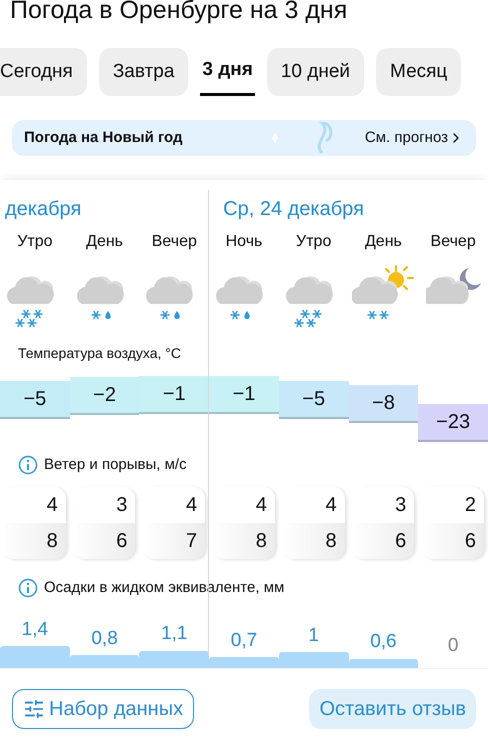  What do you see at coordinates (179, 12) in the screenshot?
I see `page-title: Погода в Оренбурге на 3 дня` at bounding box center [179, 12].